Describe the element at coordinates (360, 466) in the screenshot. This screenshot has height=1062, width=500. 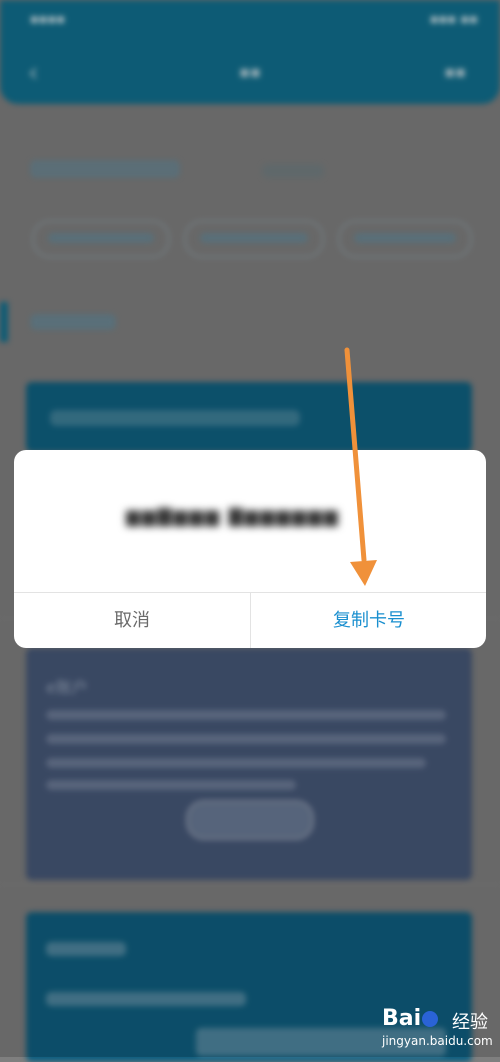
I see `annotation-arrow-icon` at that location.